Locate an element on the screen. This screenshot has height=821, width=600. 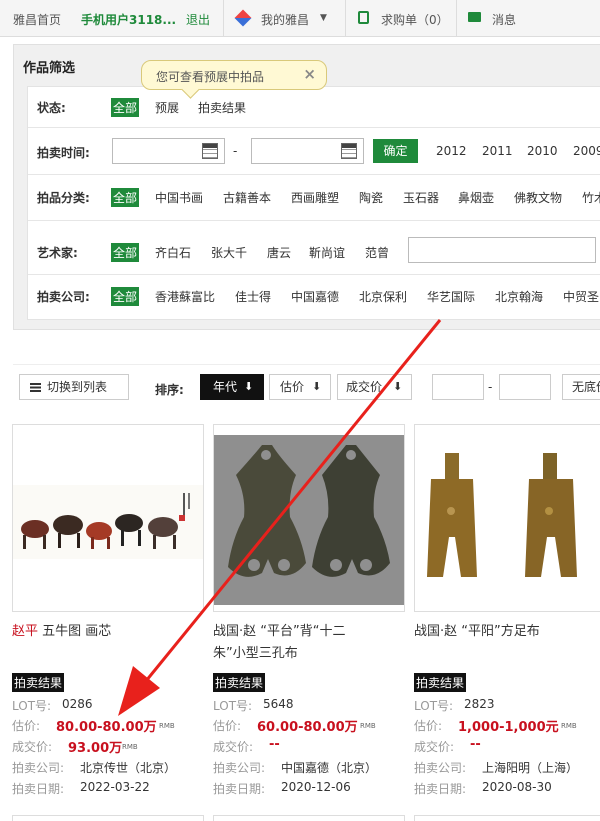
artist-option-all: 全部 is located at coordinates (125, 252).